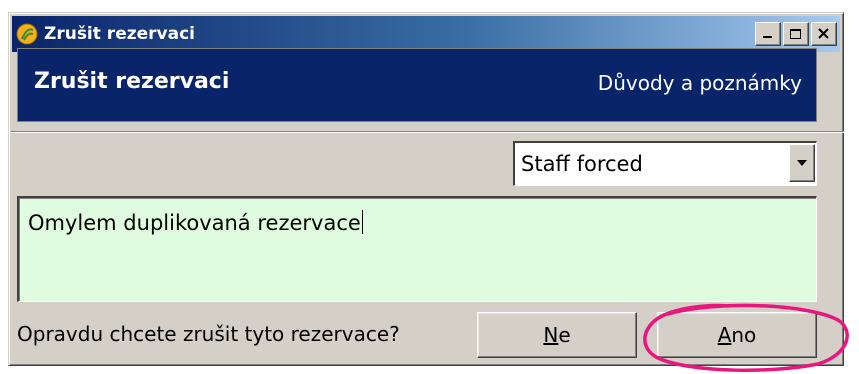  Describe the element at coordinates (768, 34) in the screenshot. I see `minimize-button` at that location.